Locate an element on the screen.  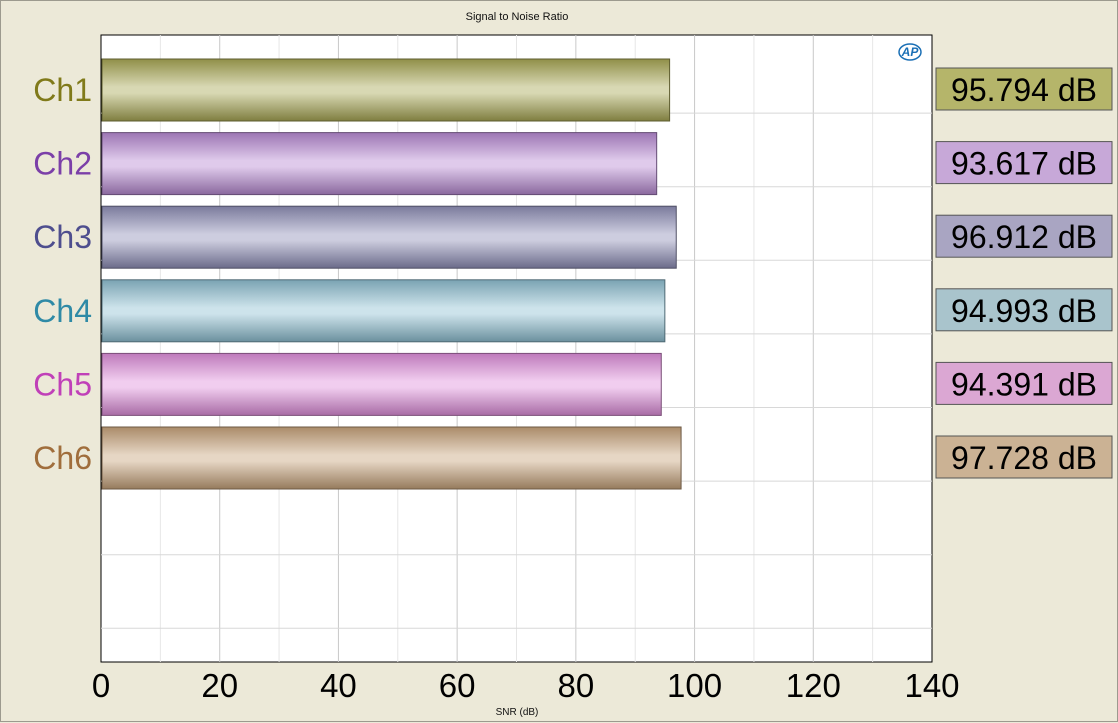
category-label: Ch2 is located at coordinates (62, 164).